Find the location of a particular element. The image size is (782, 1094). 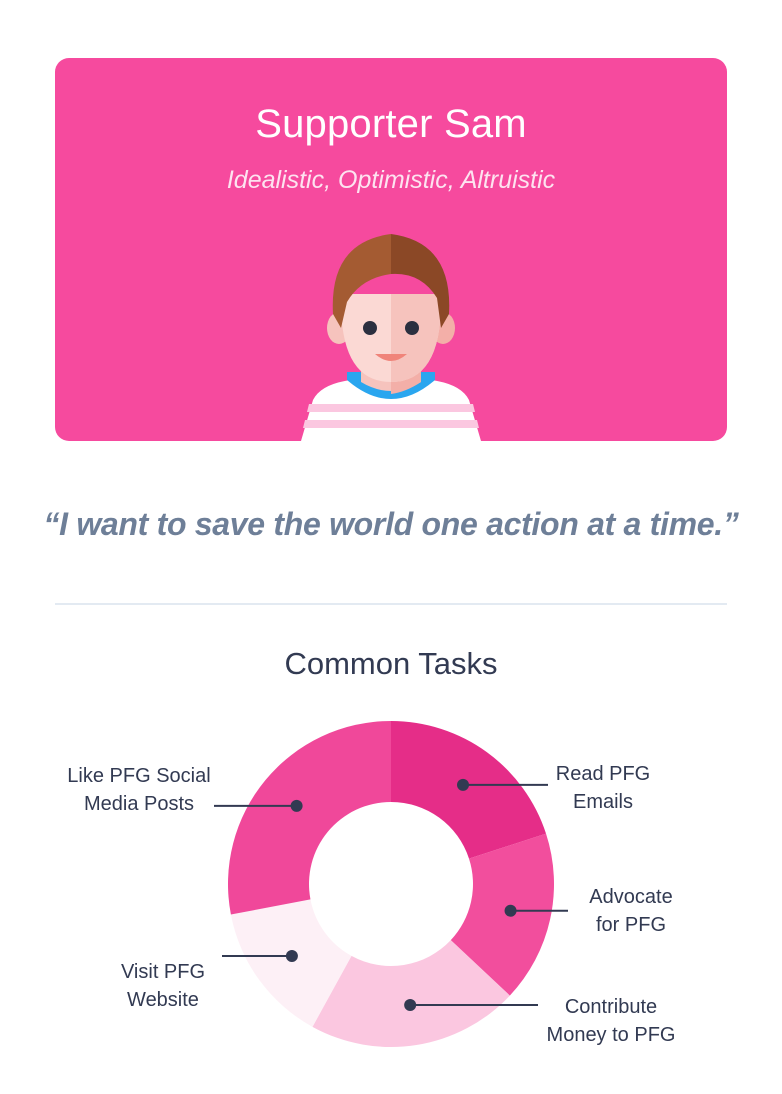

donut-slice-like-social-posts is located at coordinates (309, 817).